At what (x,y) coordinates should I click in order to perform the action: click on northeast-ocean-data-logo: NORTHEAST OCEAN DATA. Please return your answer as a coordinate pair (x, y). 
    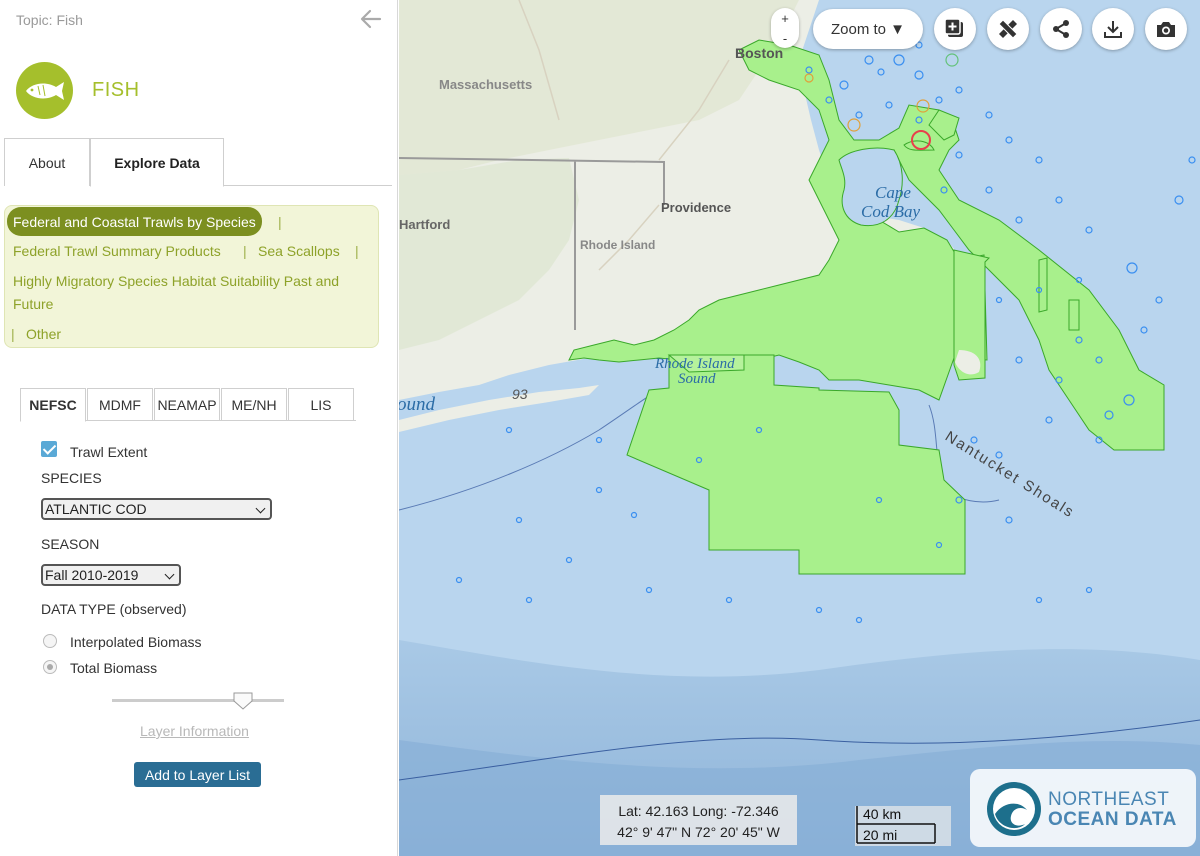
    Looking at the image, I should click on (1083, 808).